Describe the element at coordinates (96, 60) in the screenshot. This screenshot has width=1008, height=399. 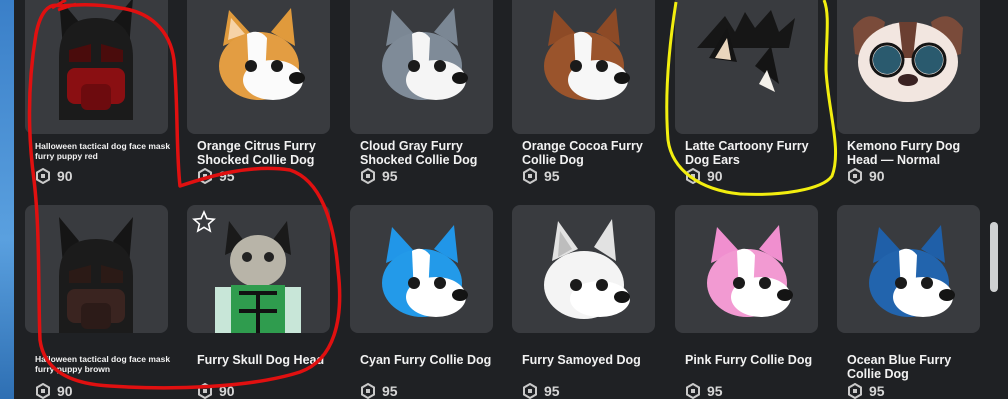
I see `tactical-dog-mask-red-icon` at that location.